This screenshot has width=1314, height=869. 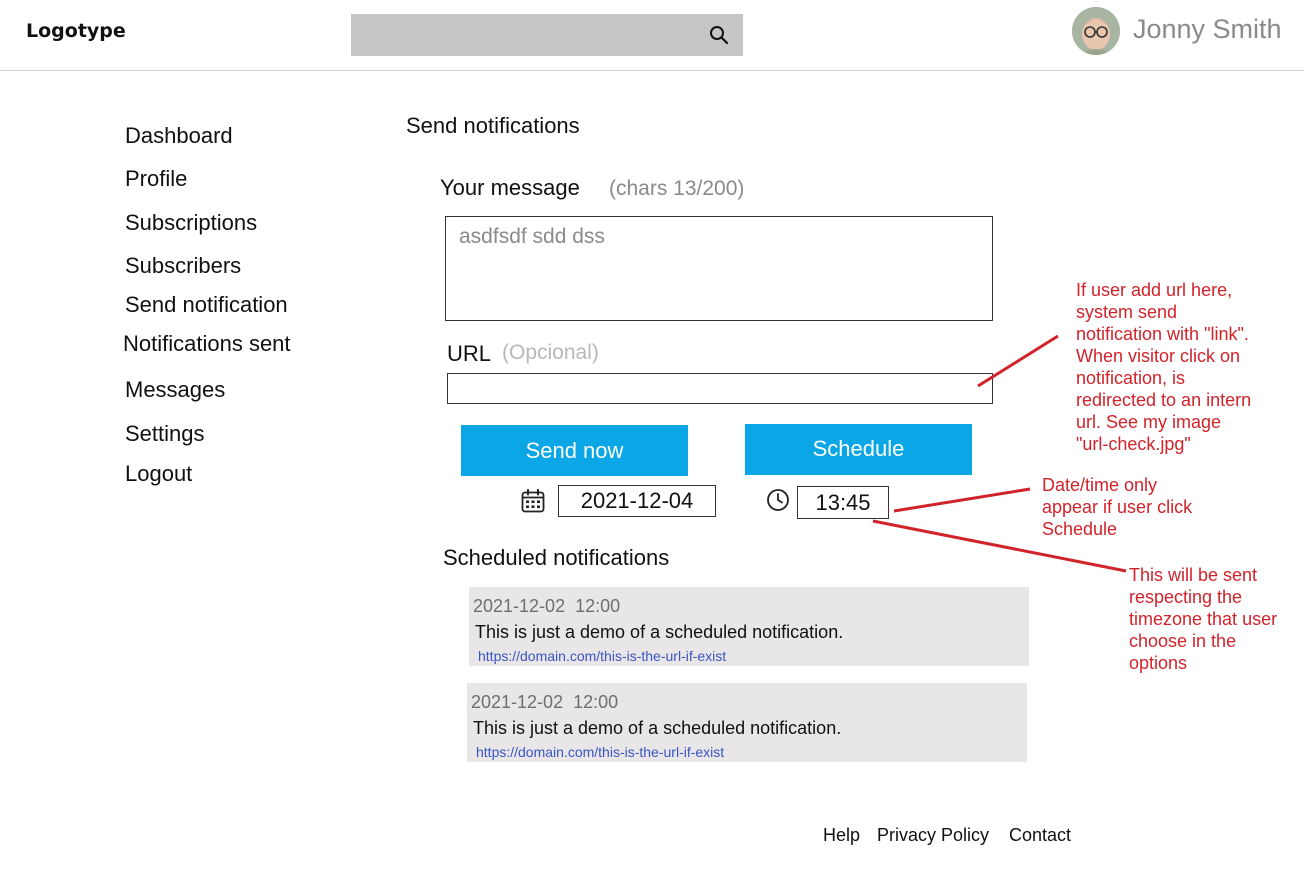 What do you see at coordinates (207, 344) in the screenshot?
I see `sidebar-item-notifications-sent: Notifications sent` at bounding box center [207, 344].